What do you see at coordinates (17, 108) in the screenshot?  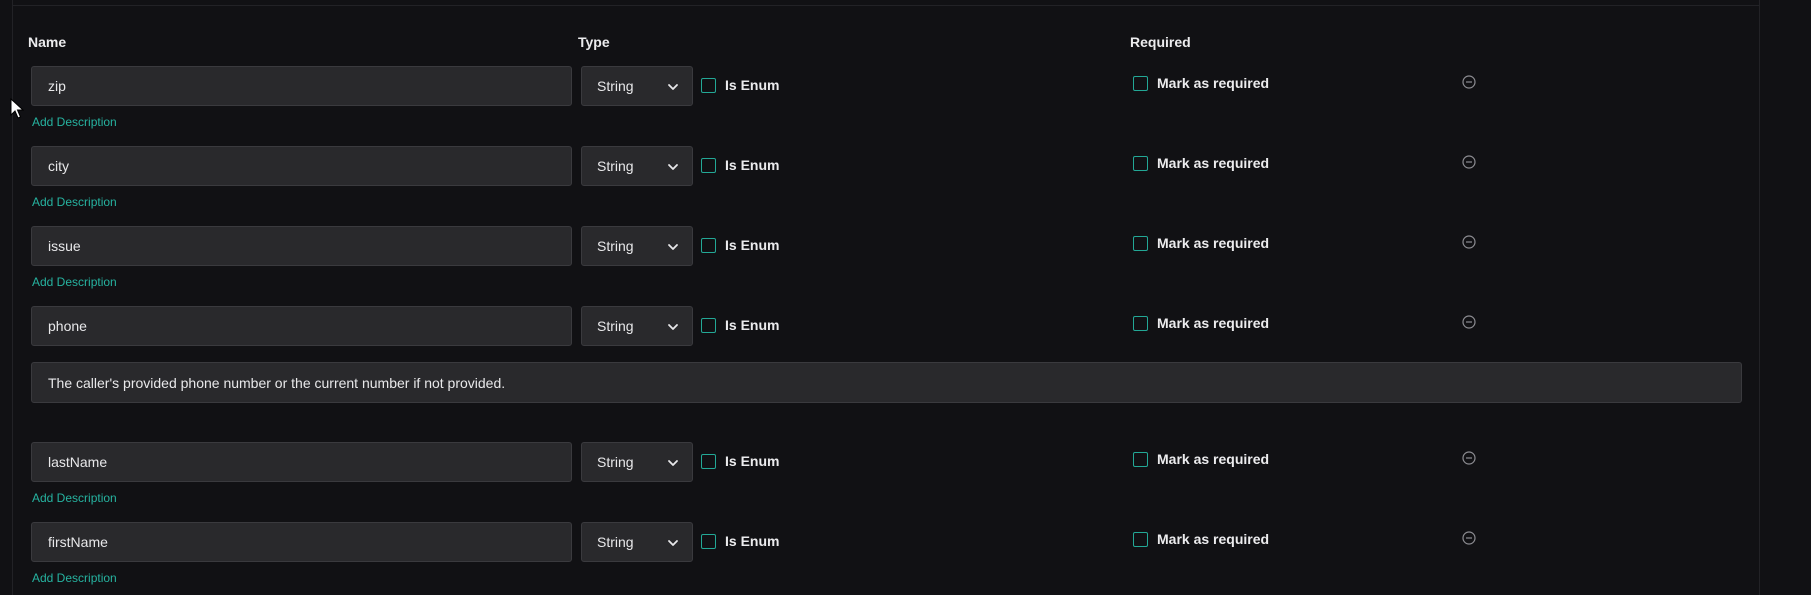 I see `mouse-pointer-icon` at bounding box center [17, 108].